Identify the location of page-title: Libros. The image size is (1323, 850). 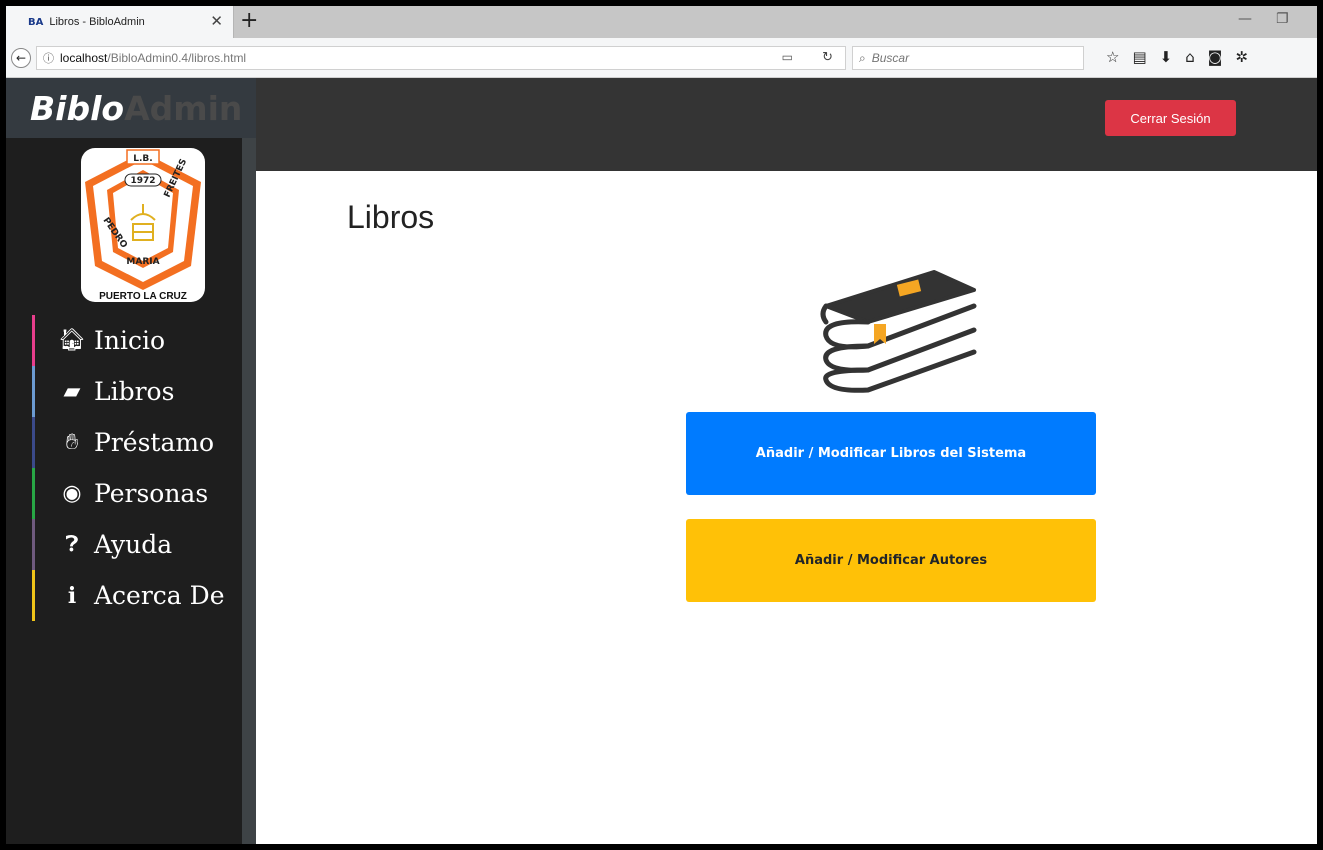
(391, 217).